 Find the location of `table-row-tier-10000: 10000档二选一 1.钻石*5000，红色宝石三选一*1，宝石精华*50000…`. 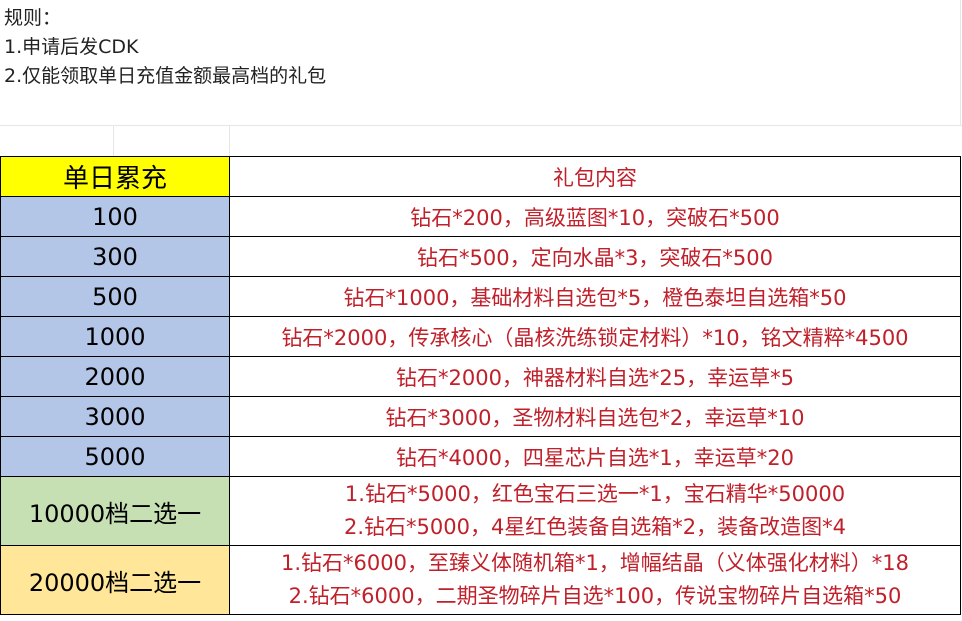

table-row-tier-10000: 10000档二选一 1.钻石*5000，红色宝石三选一*1，宝石精华*50000… is located at coordinates (480, 511).